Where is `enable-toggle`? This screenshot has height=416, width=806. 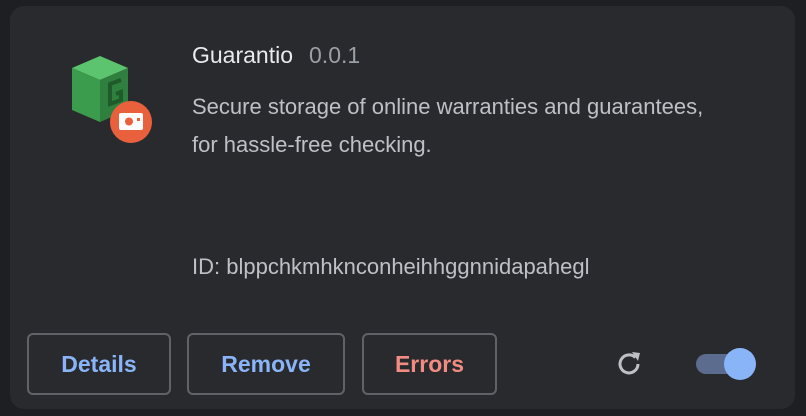
enable-toggle is located at coordinates (726, 364).